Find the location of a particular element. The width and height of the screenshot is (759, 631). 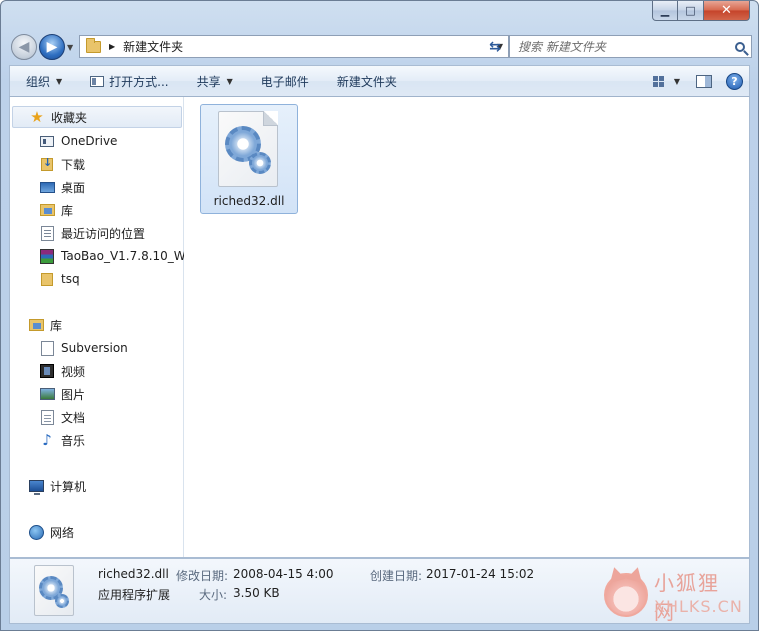

details-modified-value: 2008-04-15 4:00 is located at coordinates (283, 574).